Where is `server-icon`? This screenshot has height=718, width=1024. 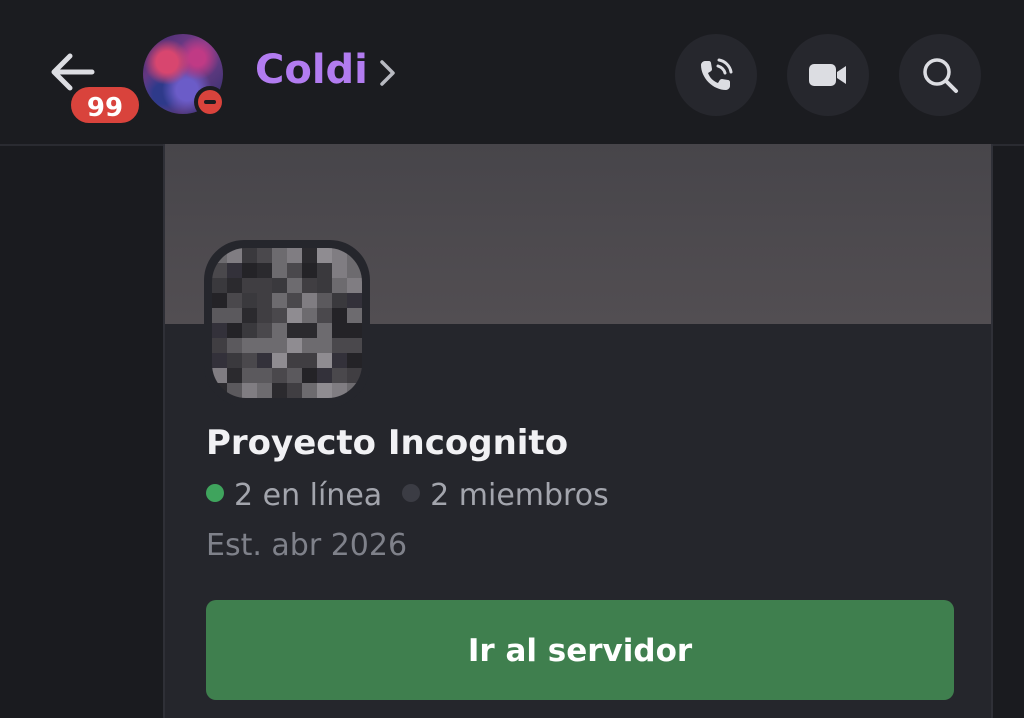 server-icon is located at coordinates (287, 323).